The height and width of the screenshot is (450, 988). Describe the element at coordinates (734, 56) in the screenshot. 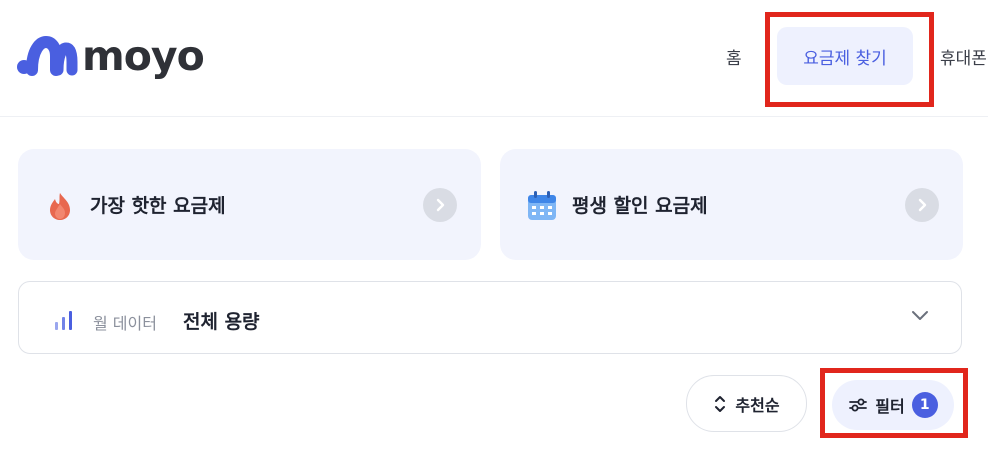

I see `nav-home: 홈` at that location.